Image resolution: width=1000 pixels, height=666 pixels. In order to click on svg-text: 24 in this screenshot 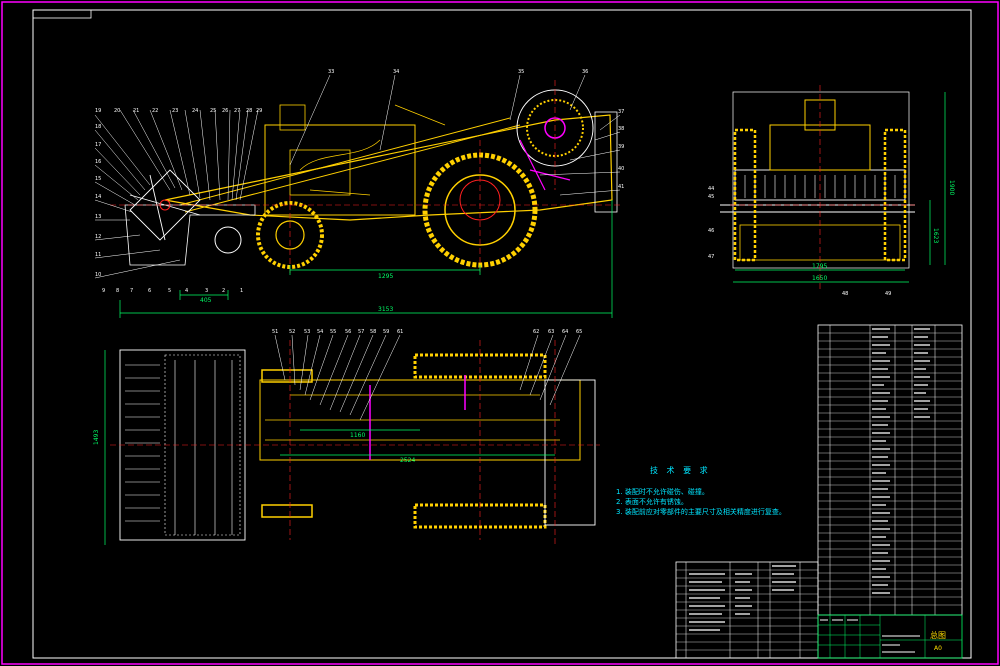, I will do `click(195, 111)`.